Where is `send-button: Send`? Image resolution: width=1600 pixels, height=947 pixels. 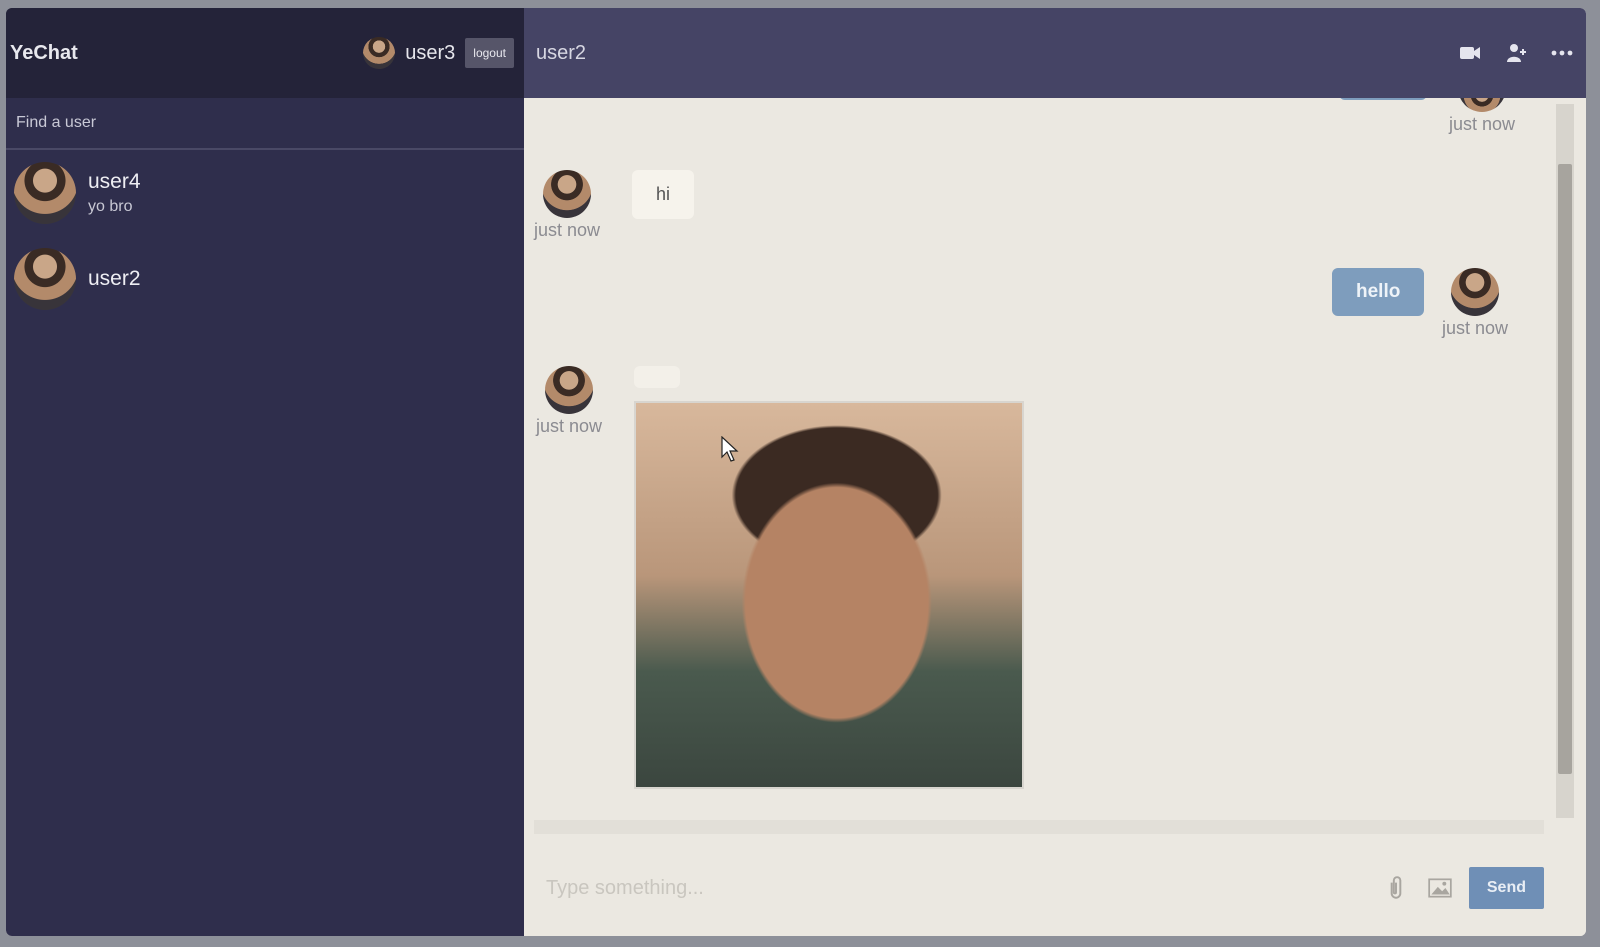
send-button: Send is located at coordinates (1506, 888).